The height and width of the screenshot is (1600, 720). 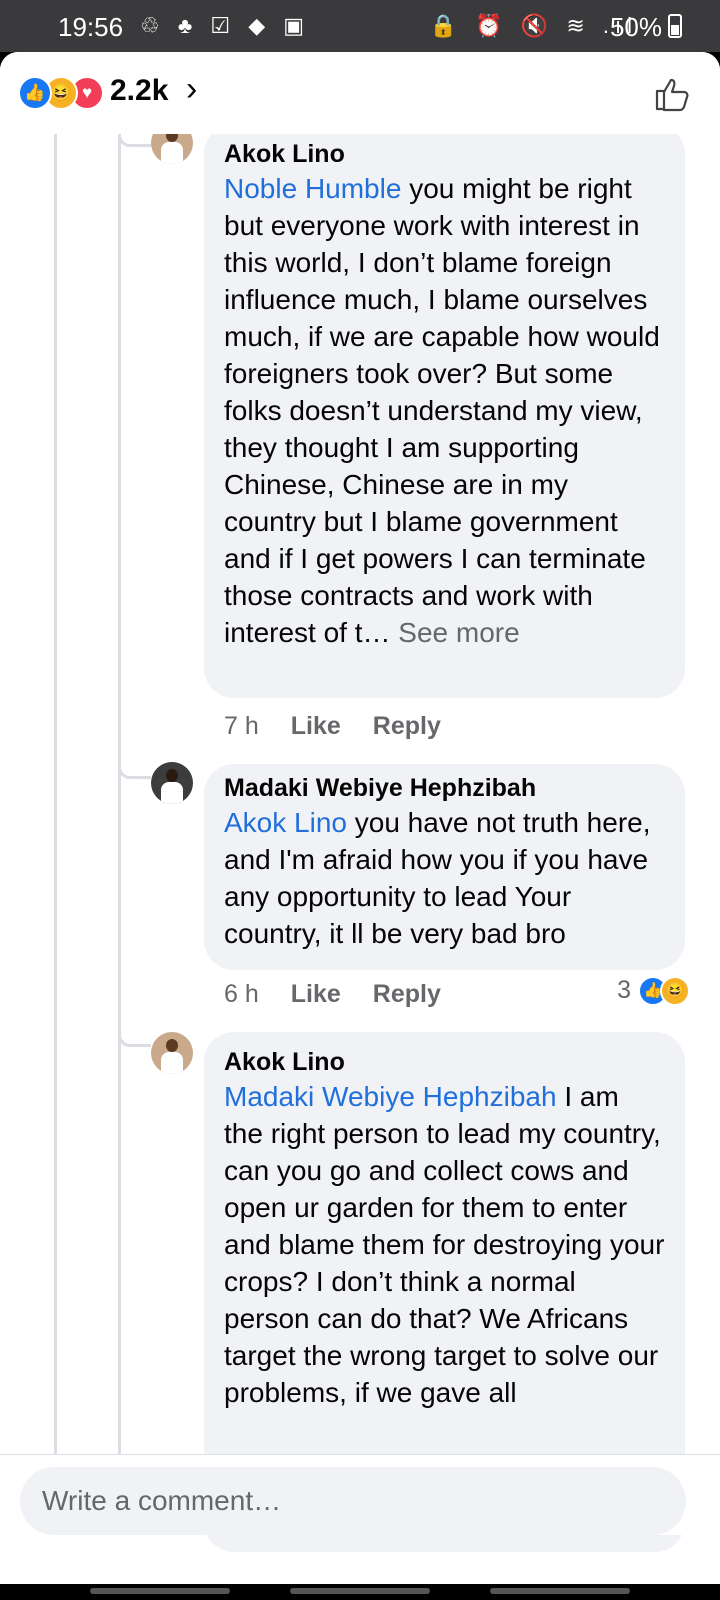 I want to click on system-nav-bar, so click(x=360, y=1592).